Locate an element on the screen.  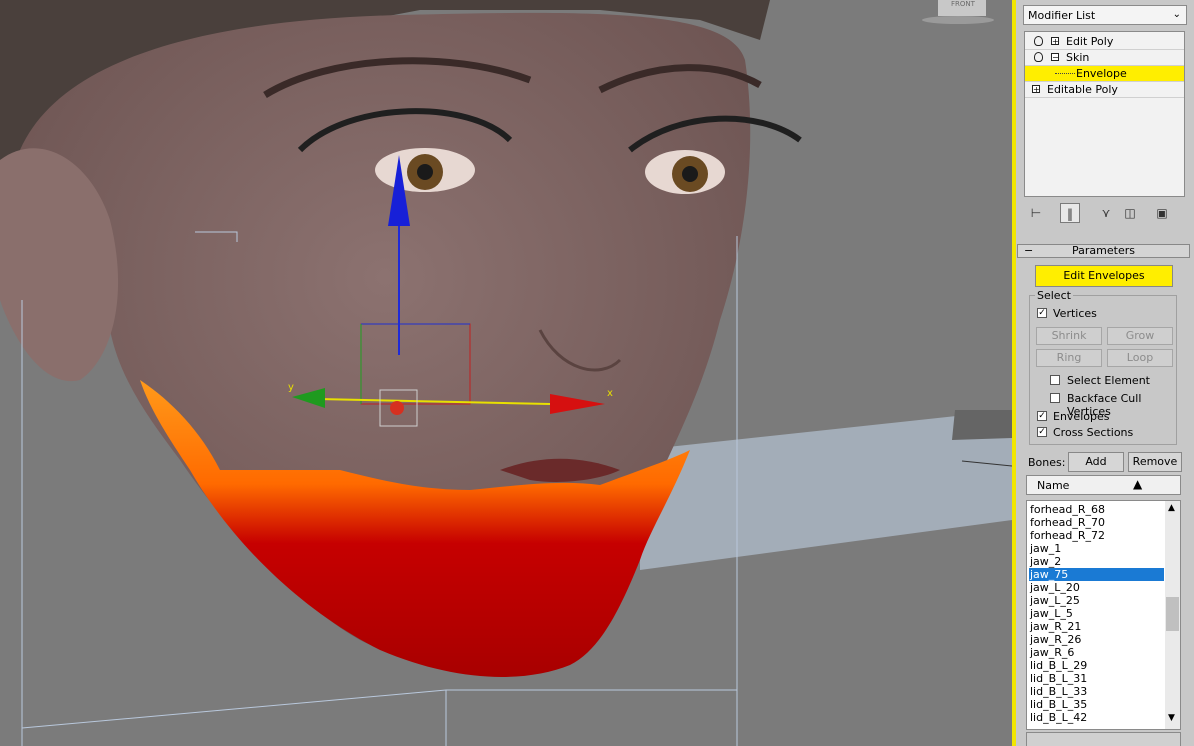
show-end-result-icon: ‖ is located at coordinates (1070, 213).